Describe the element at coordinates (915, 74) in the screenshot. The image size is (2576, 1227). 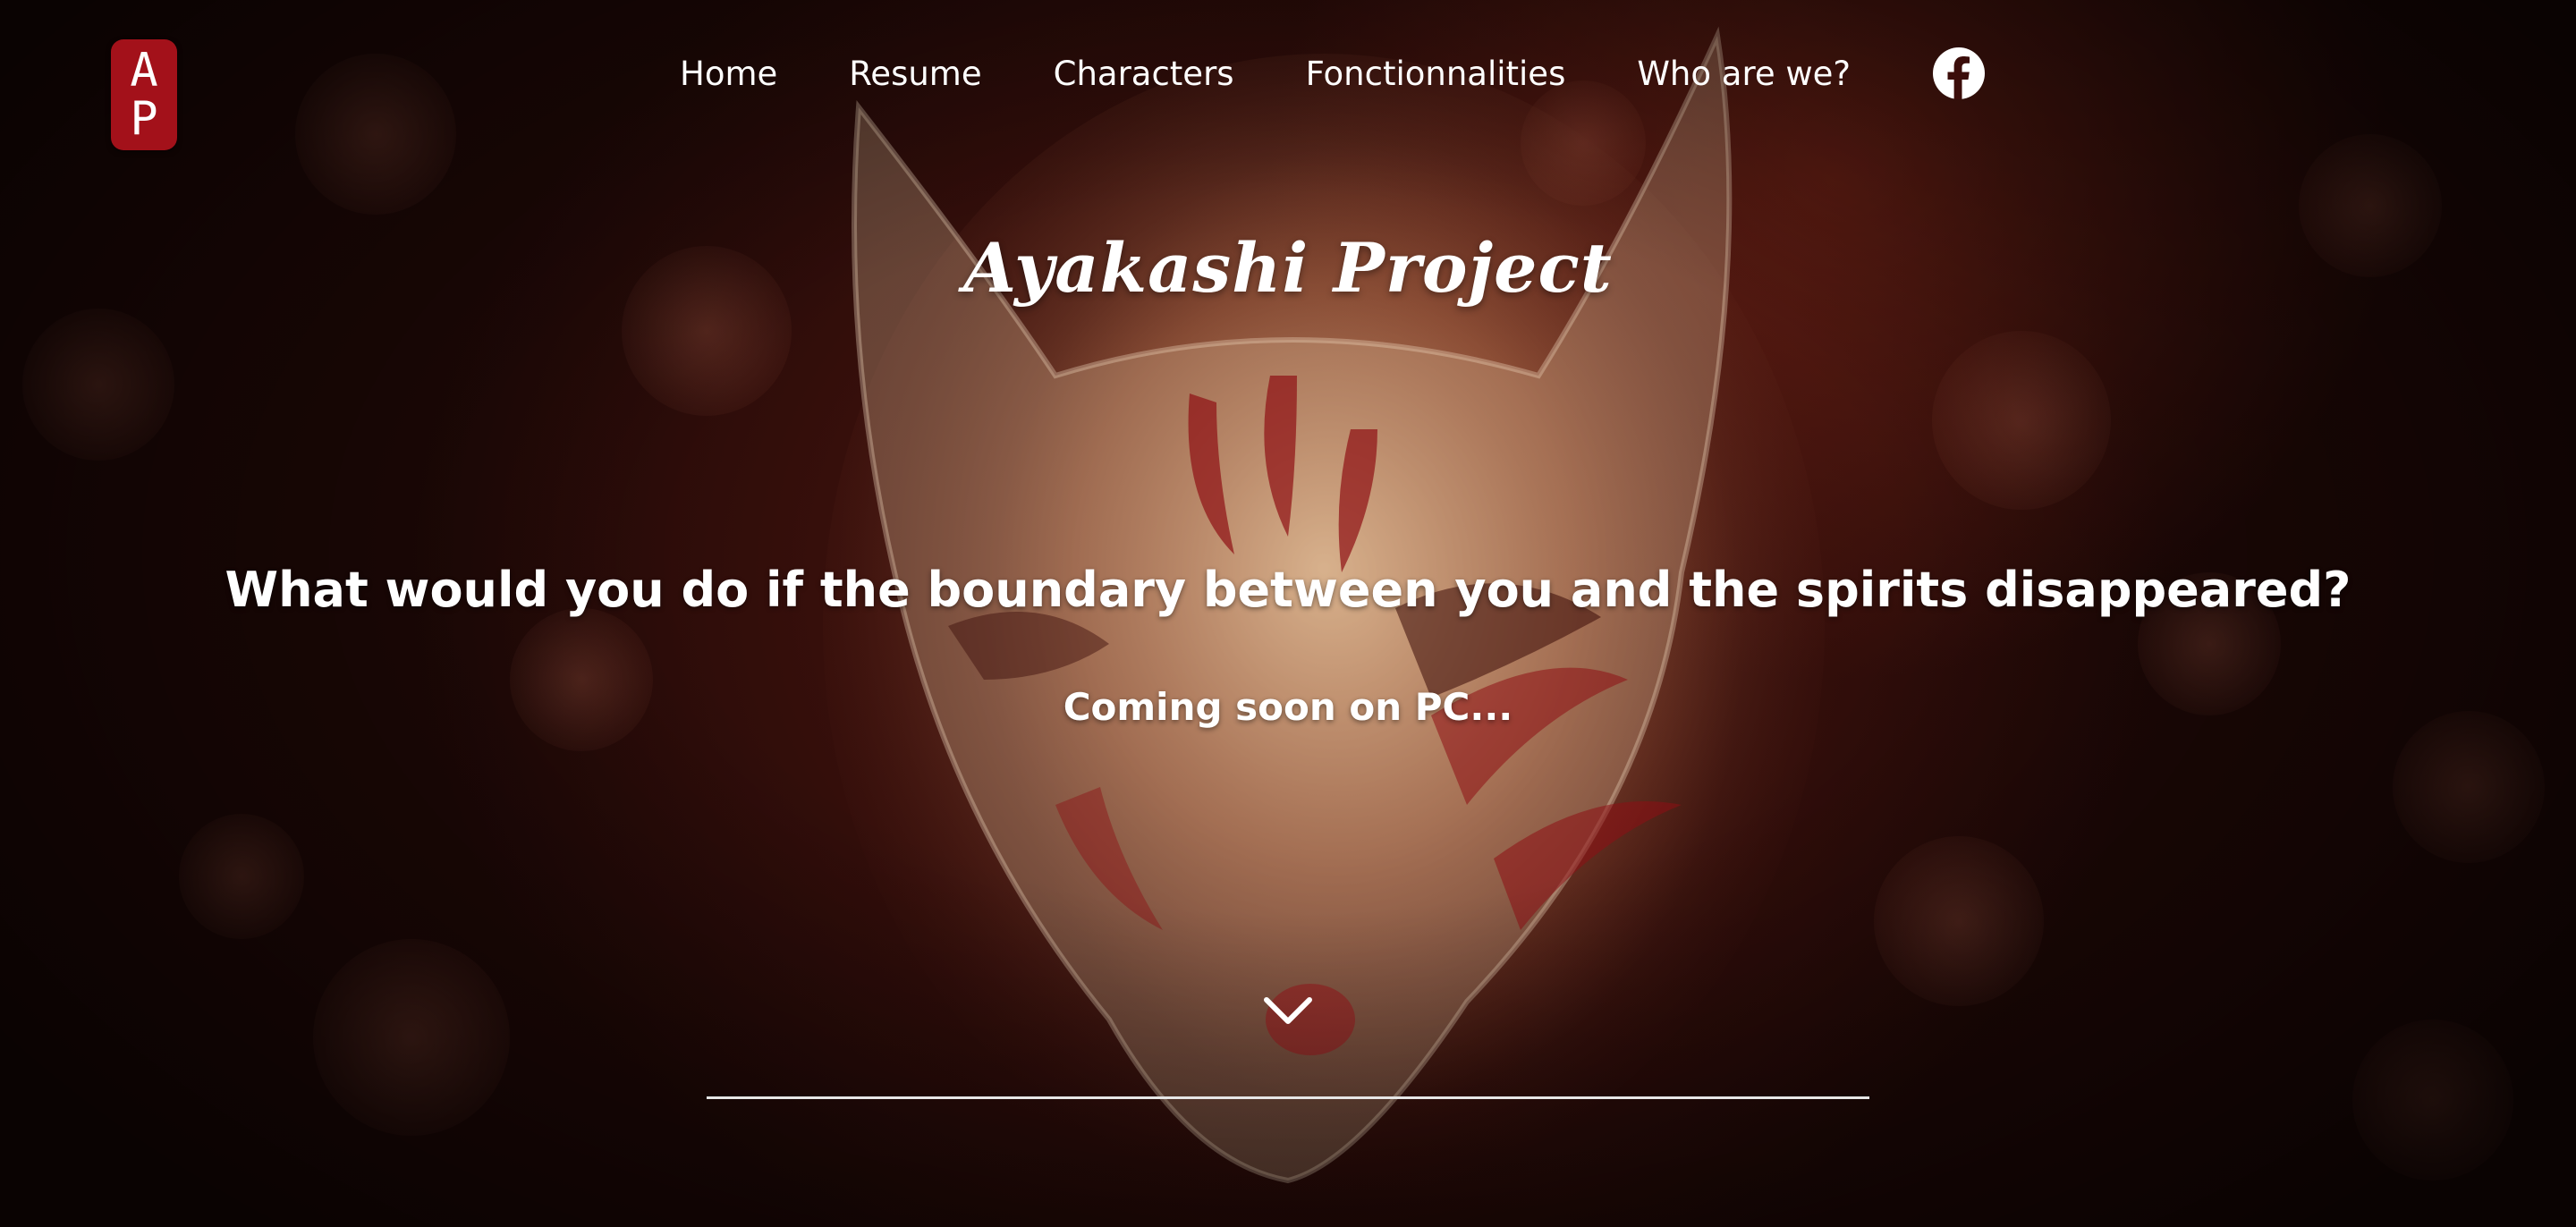
I see `nav-resume: Resume` at that location.